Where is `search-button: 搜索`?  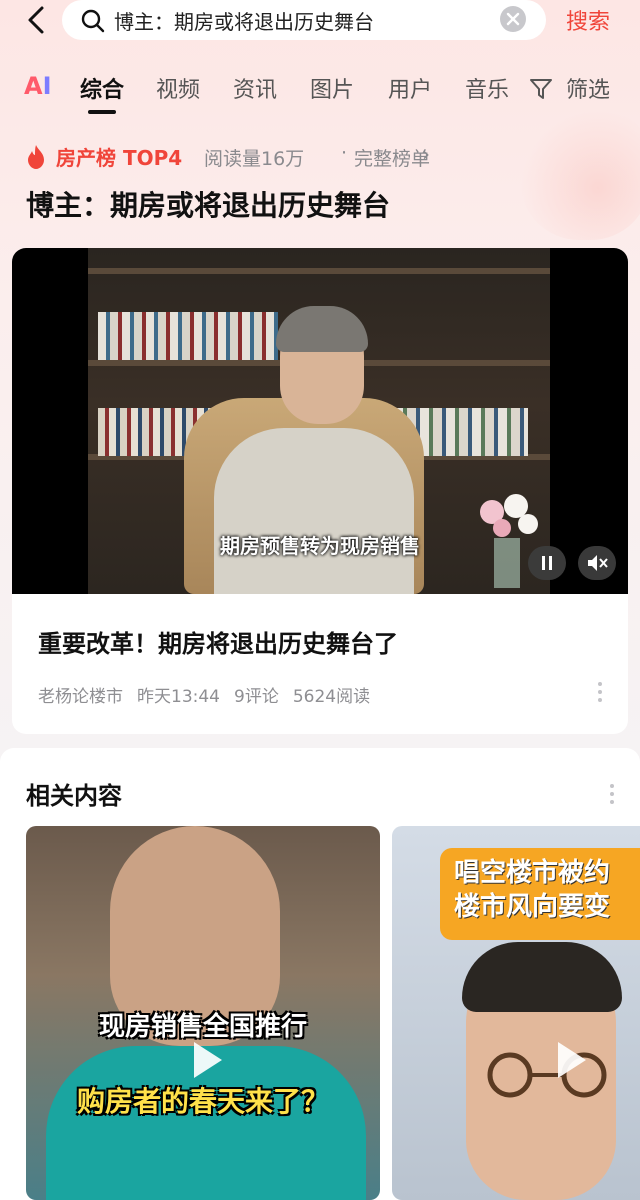
search-button: 搜索 is located at coordinates (588, 20).